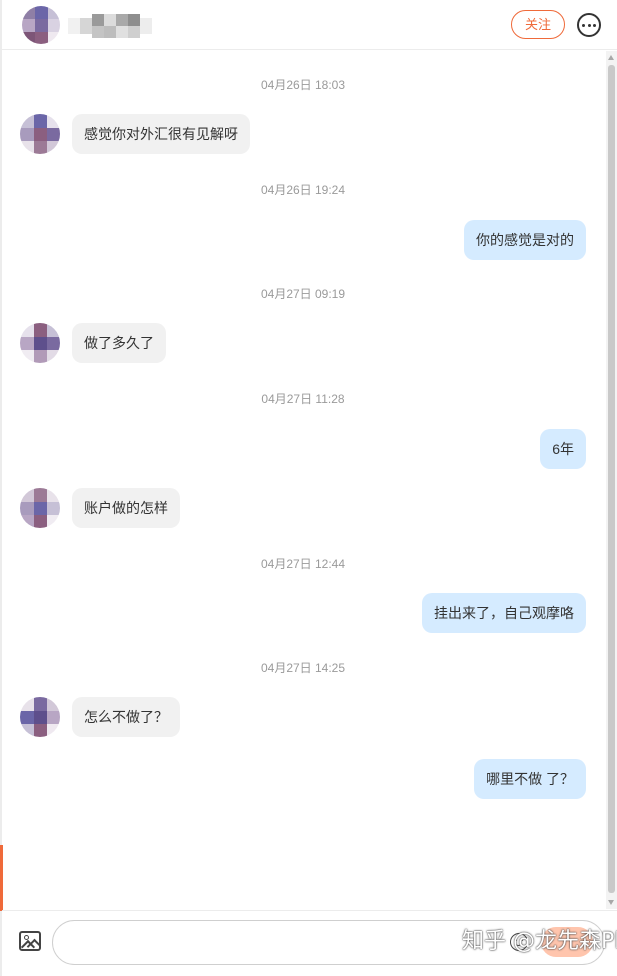 Image resolution: width=617 pixels, height=976 pixels. Describe the element at coordinates (303, 190) in the screenshot. I see `message-timestamp: 04月26日 19:24` at that location.